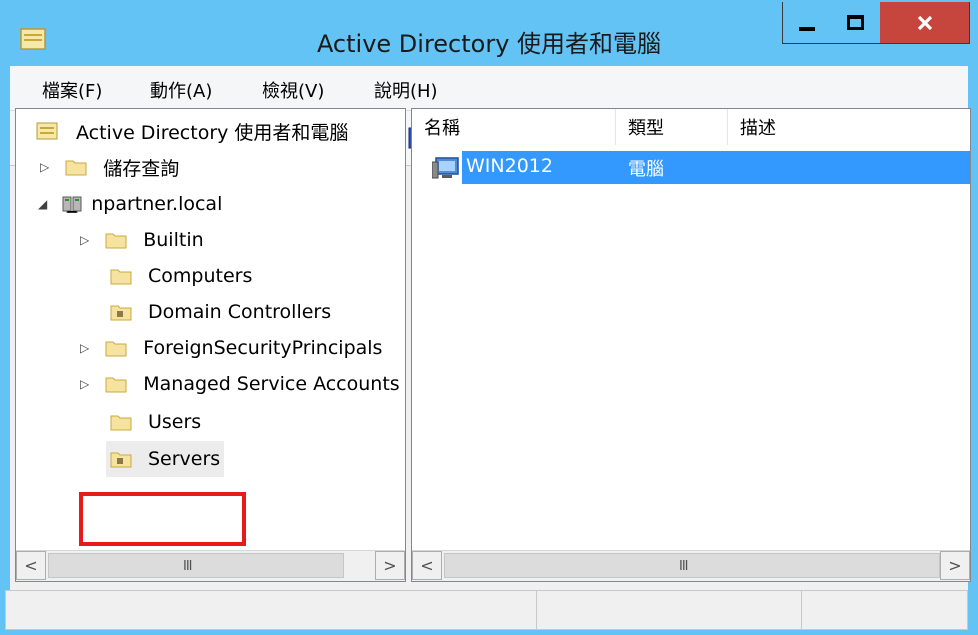  Describe the element at coordinates (489, 88) in the screenshot. I see `menu-bar: 檔案(F) 動作(A) 檢視(V) 說明(H)` at that location.